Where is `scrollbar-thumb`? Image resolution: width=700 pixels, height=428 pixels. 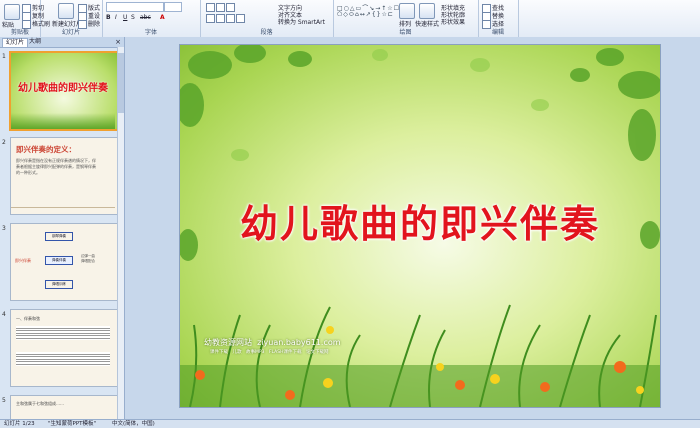 scrollbar-thumb is located at coordinates (121, 83).